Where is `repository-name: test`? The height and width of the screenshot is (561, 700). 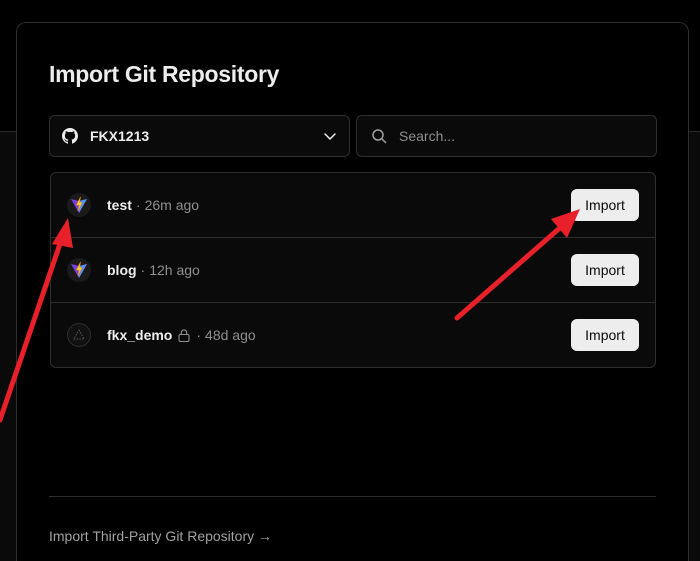 repository-name: test is located at coordinates (119, 205).